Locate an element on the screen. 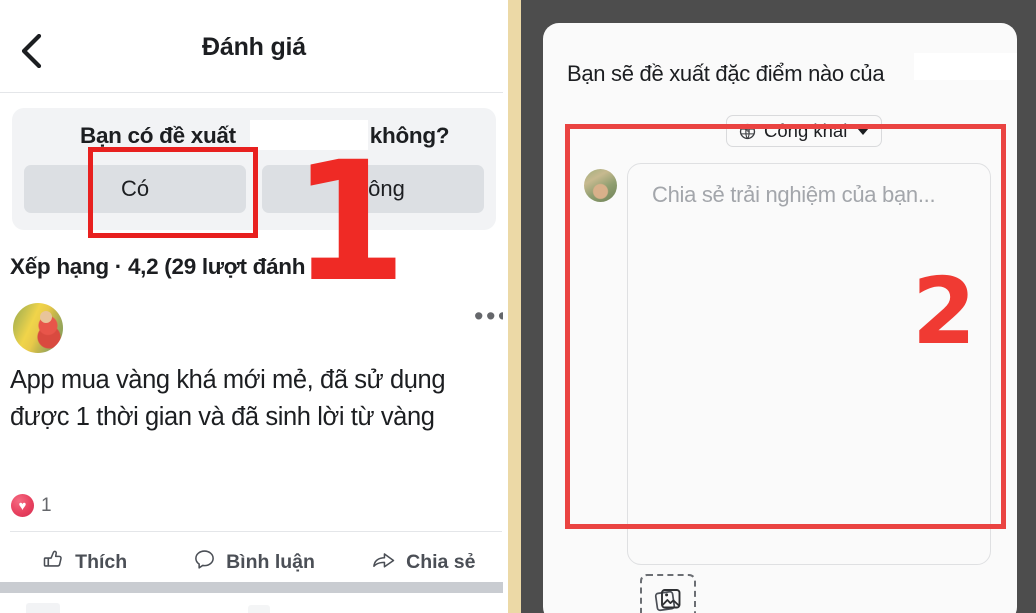  panel-divider is located at coordinates (514, 306).